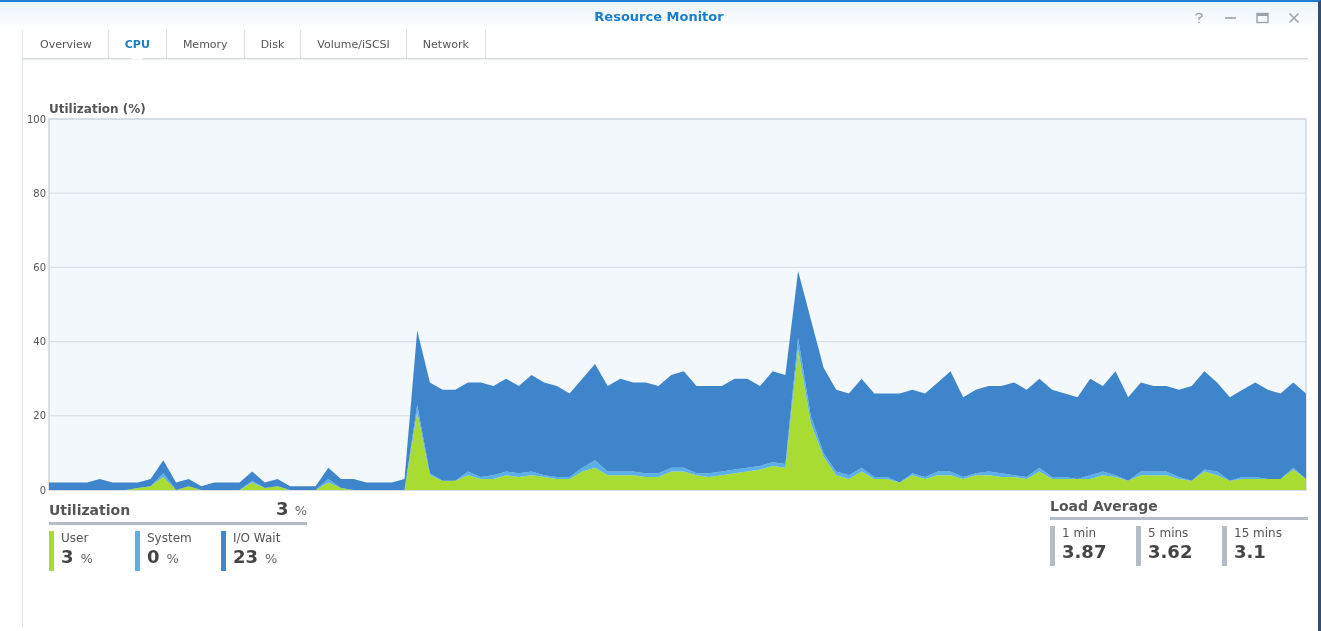  Describe the element at coordinates (354, 44) in the screenshot. I see `tab: Volume/iSCSI` at that location.